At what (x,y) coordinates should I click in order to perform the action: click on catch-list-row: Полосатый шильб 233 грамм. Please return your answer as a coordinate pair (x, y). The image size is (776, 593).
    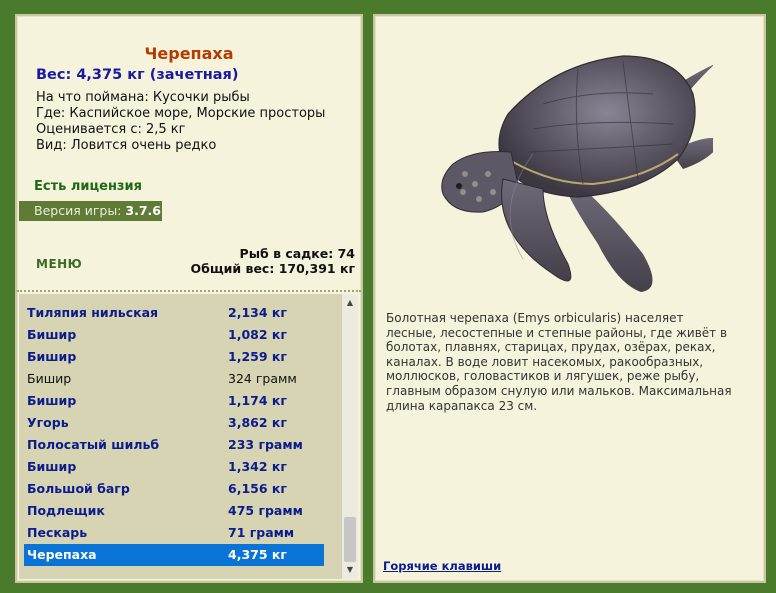
    Looking at the image, I should click on (174, 445).